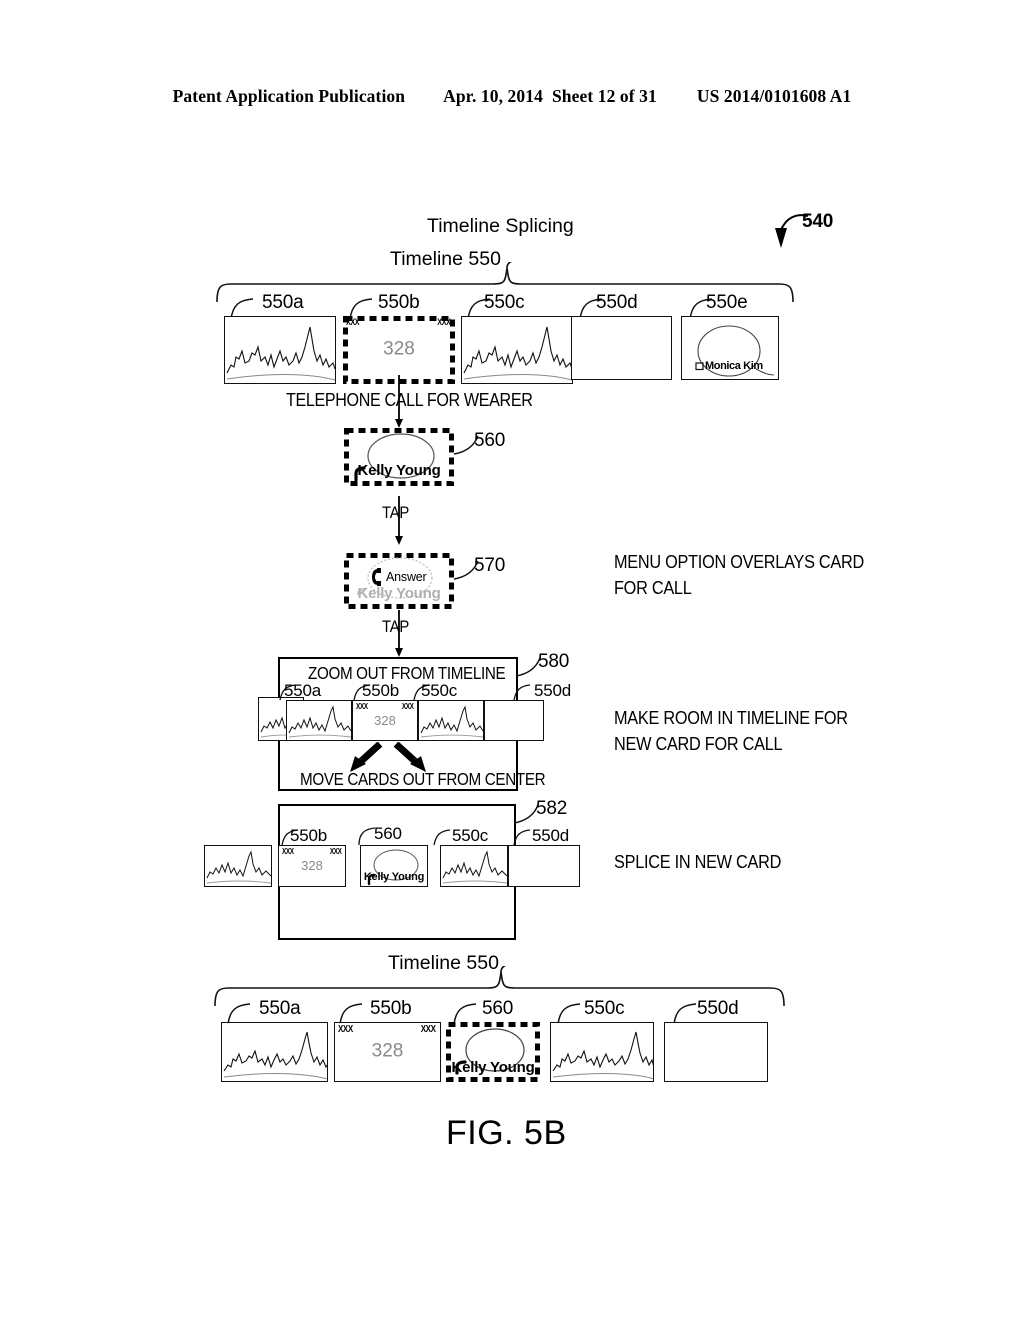 The width and height of the screenshot is (1024, 1320). Describe the element at coordinates (554, 661) in the screenshot. I see `ref-580-label: 580` at that location.